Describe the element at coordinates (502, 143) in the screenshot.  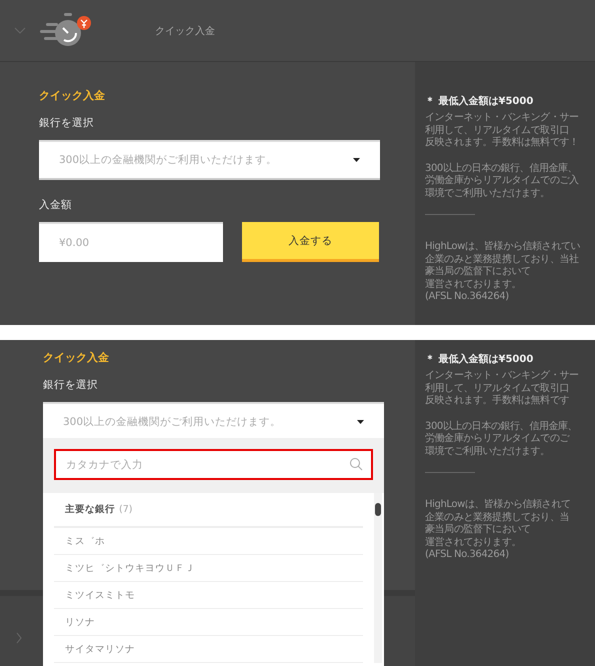
I see `info-text: 反映されます。手数料は無料です！` at that location.